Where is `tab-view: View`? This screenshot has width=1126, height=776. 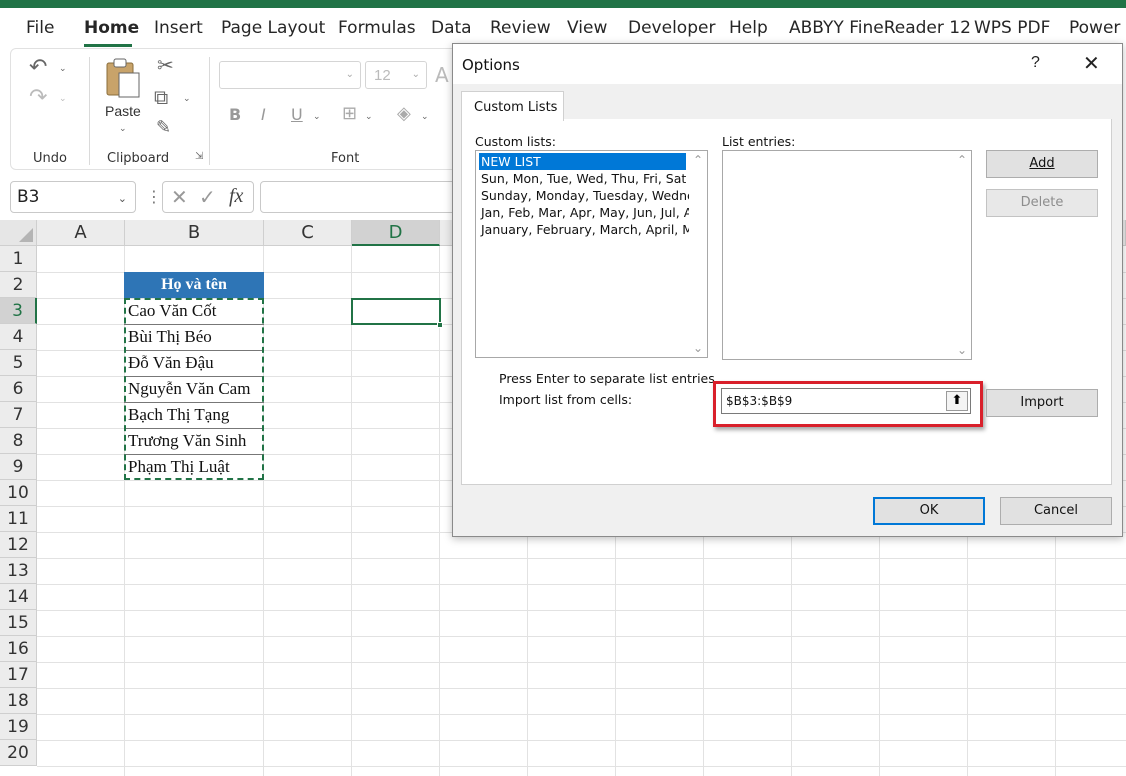 tab-view: View is located at coordinates (587, 28).